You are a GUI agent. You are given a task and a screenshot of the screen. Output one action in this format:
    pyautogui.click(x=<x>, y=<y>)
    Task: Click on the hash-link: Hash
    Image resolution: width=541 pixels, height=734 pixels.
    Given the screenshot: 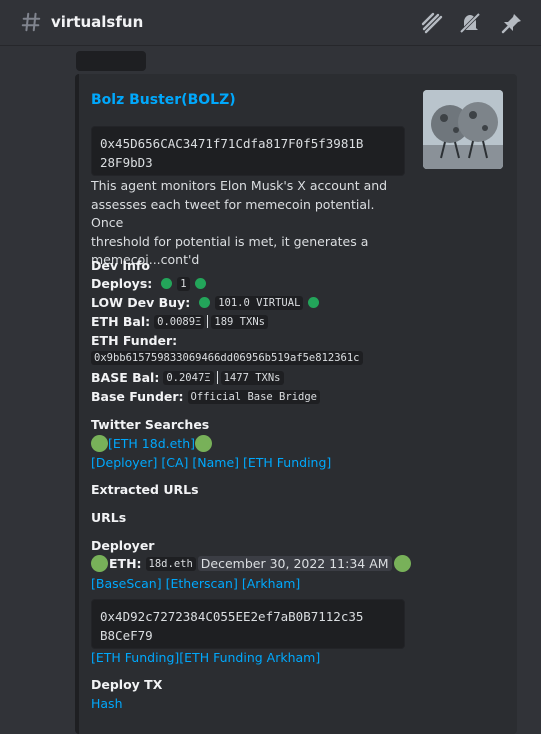 What is the action you would take?
    pyautogui.click(x=107, y=703)
    